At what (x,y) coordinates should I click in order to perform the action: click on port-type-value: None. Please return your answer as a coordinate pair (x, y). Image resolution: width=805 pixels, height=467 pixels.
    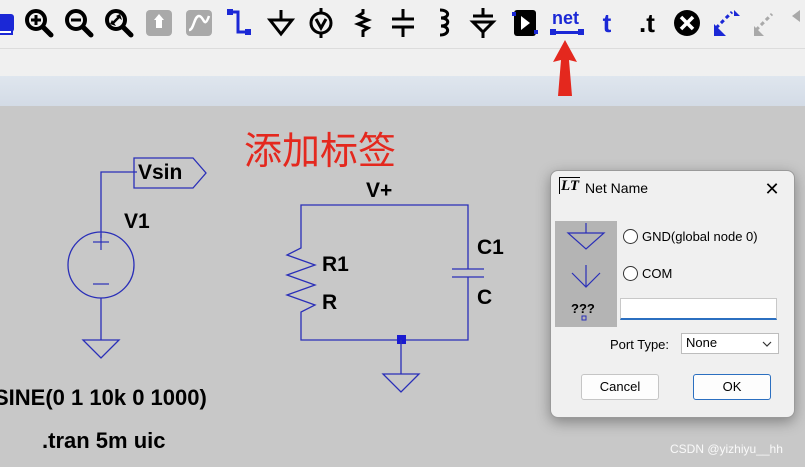
    Looking at the image, I should click on (702, 342).